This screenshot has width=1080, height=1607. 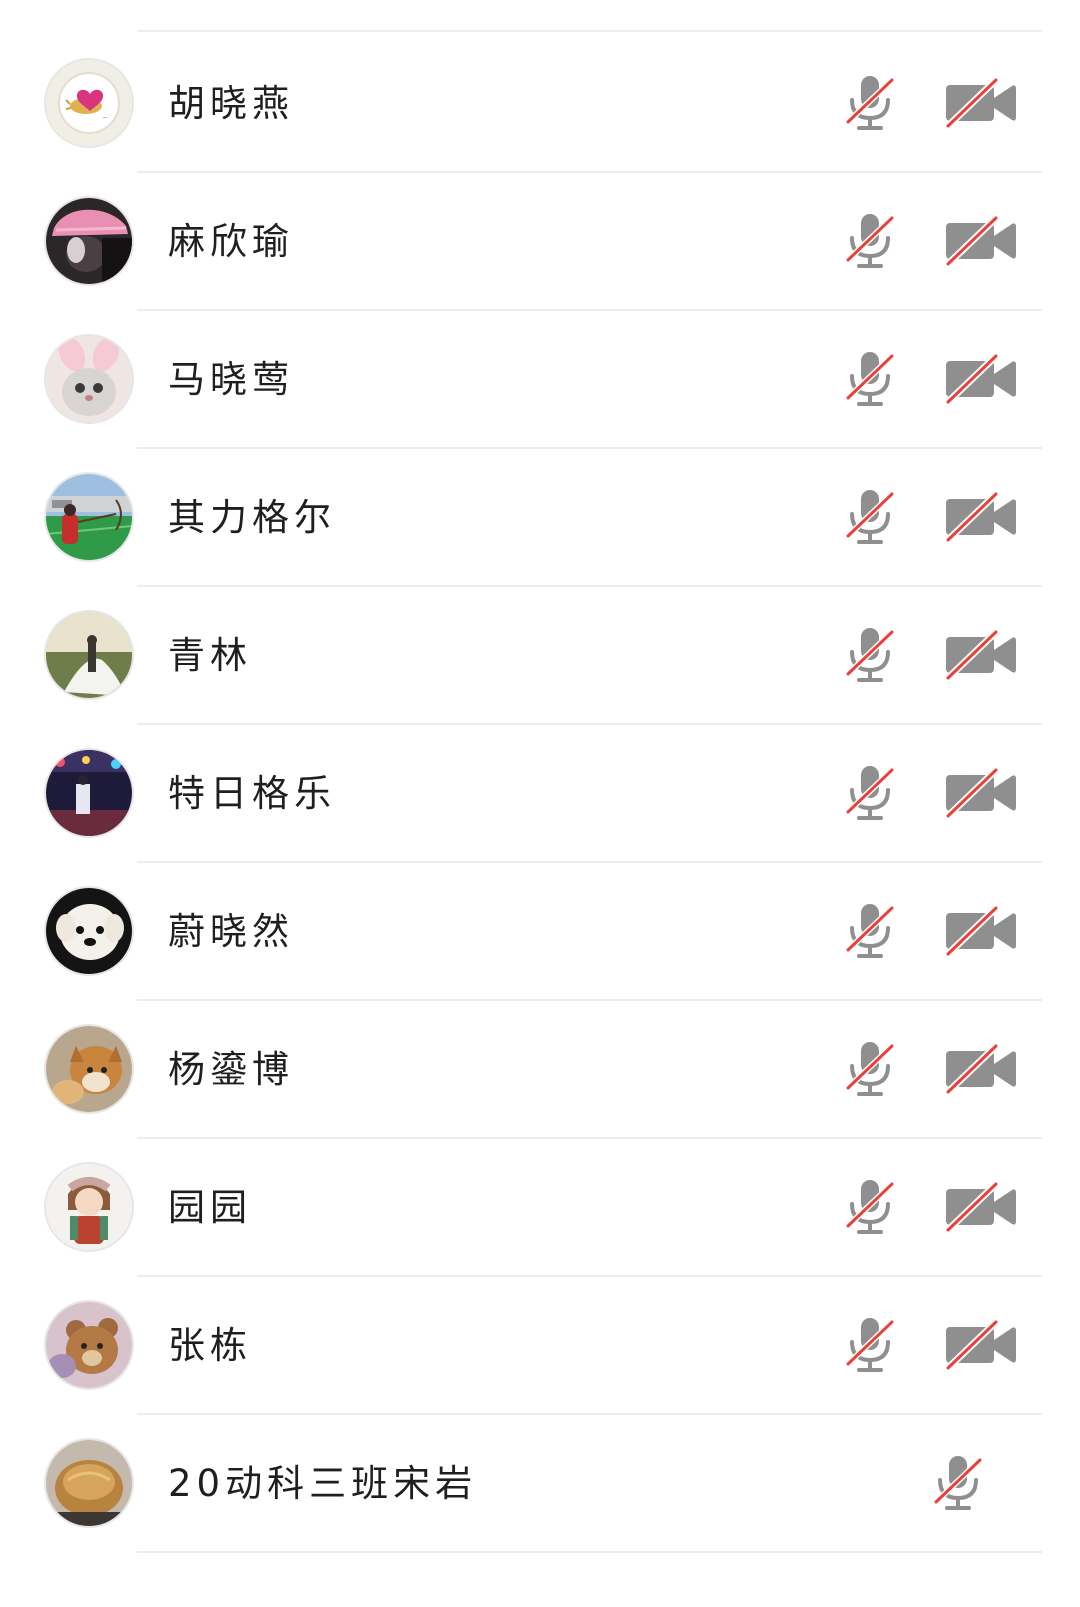 I want to click on participant-row: 青林, so click(x=540, y=654).